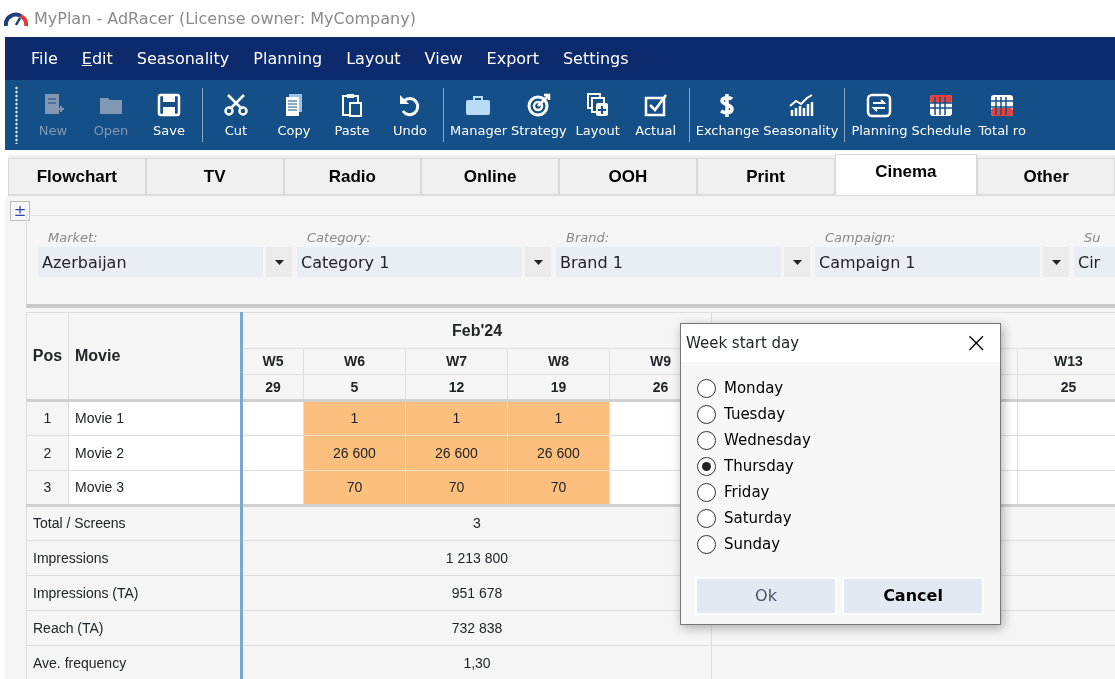  What do you see at coordinates (373, 58) in the screenshot?
I see `menu-item: Layout` at bounding box center [373, 58].